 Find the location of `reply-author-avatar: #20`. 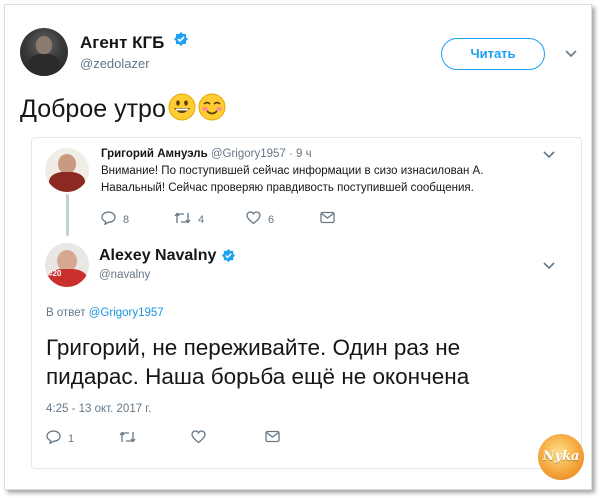

reply-author-avatar: #20 is located at coordinates (67, 265).